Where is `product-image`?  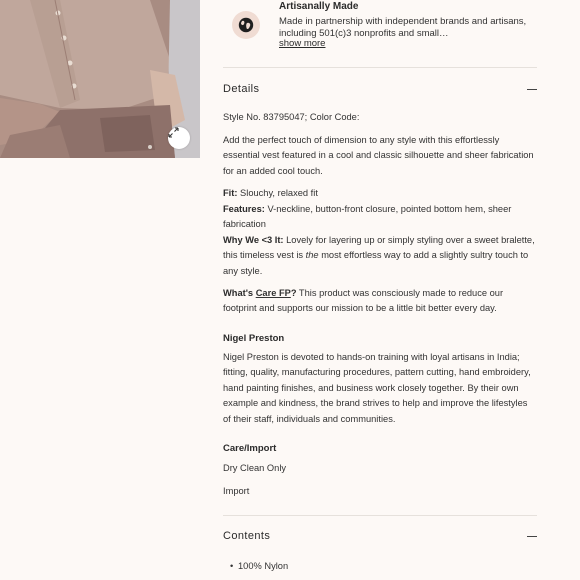
product-image is located at coordinates (100, 79).